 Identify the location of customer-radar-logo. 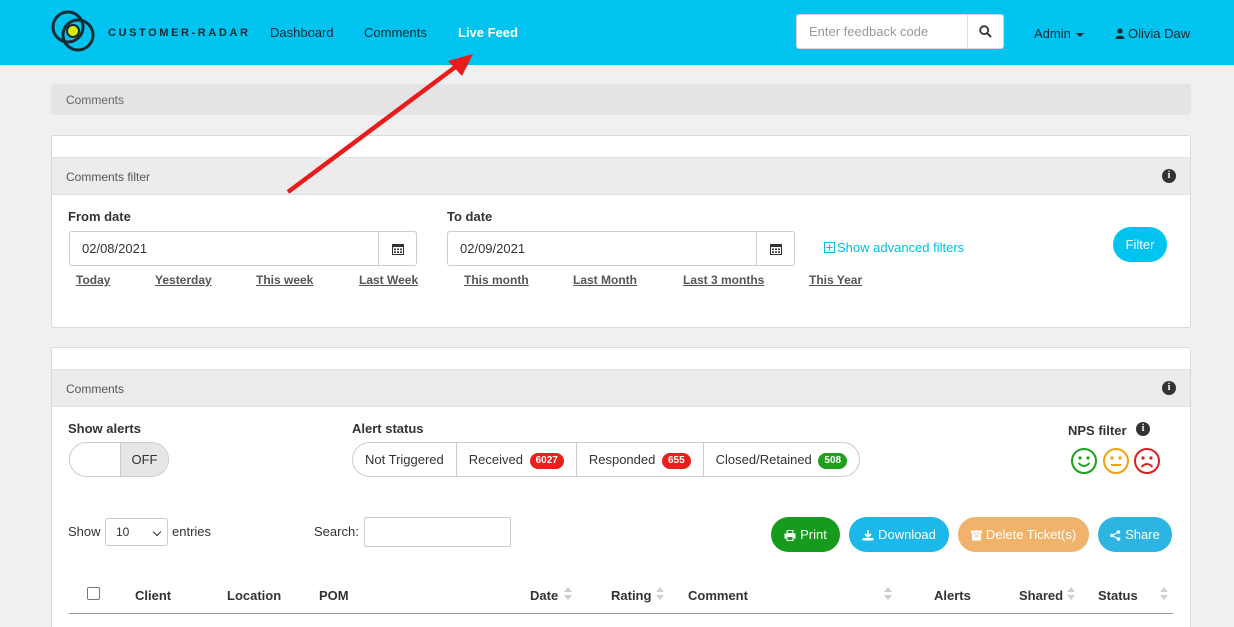
(75, 32).